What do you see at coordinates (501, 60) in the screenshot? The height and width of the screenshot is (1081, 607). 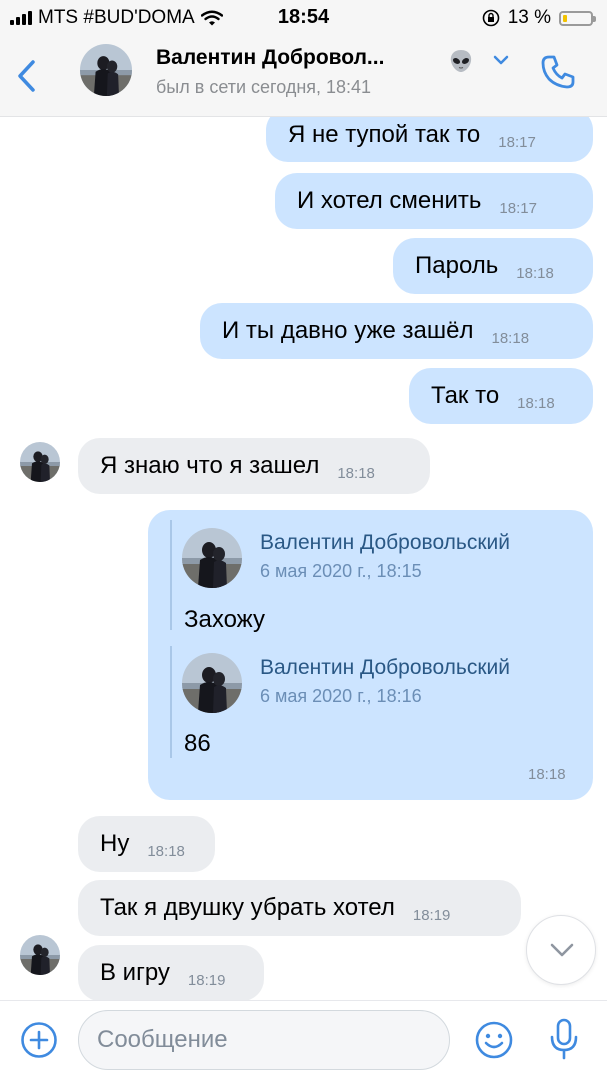 I see `chevron-down-icon` at bounding box center [501, 60].